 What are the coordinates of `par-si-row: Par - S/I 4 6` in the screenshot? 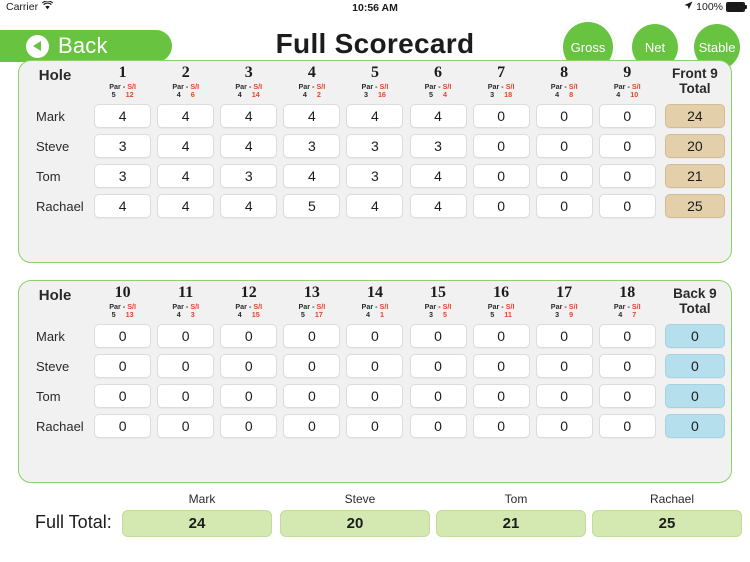 It's located at (185, 91).